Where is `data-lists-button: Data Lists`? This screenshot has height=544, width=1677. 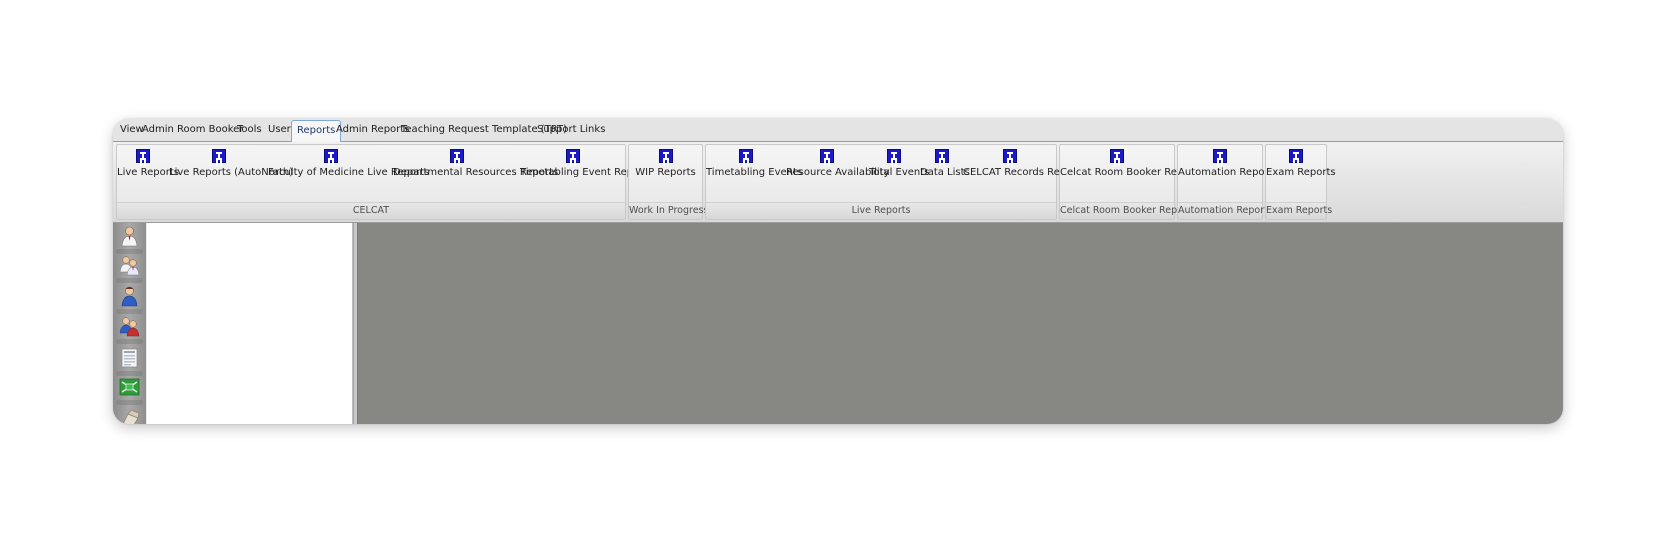 data-lists-button: Data Lists is located at coordinates (945, 172).